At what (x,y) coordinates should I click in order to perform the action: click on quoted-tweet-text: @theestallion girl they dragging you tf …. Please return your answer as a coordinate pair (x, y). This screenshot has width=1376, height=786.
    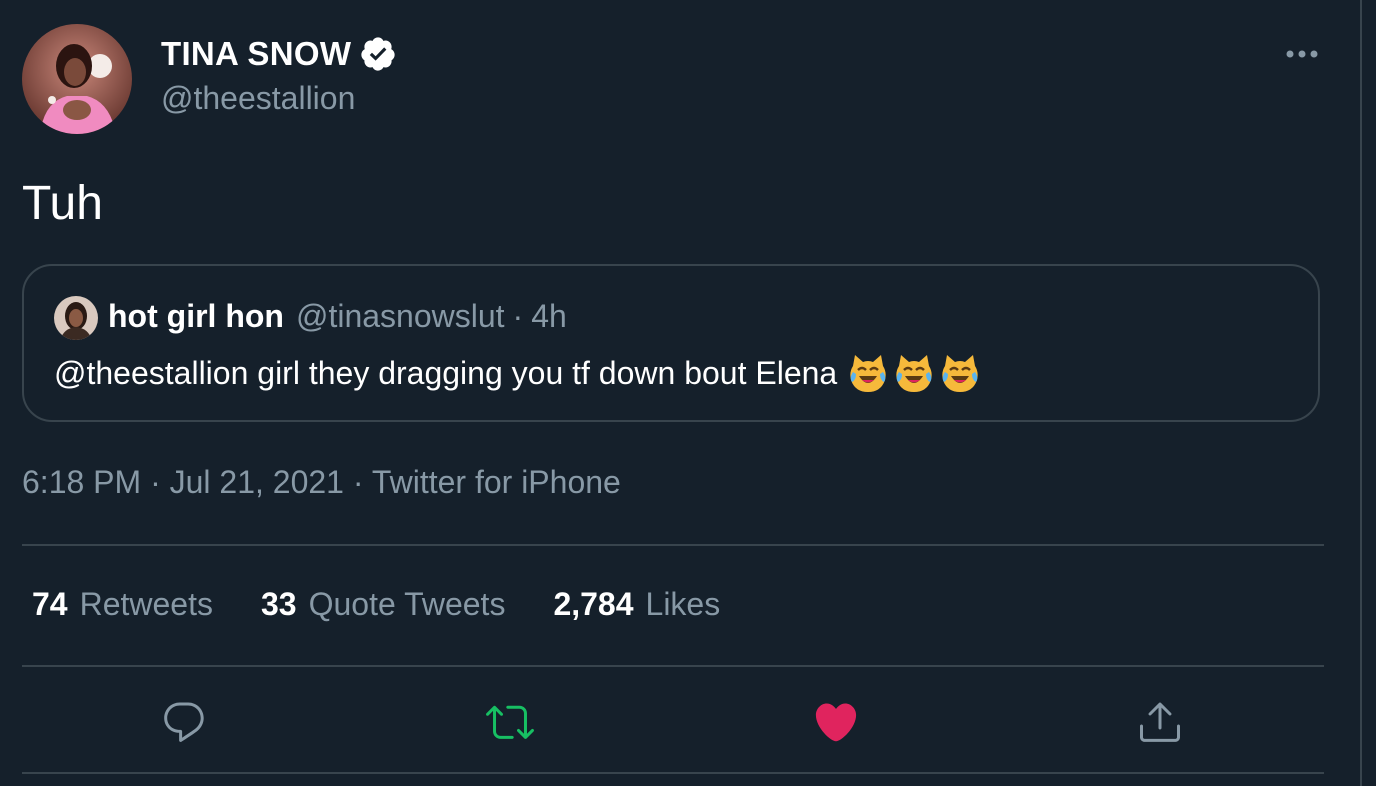
    Looking at the image, I should click on (446, 372).